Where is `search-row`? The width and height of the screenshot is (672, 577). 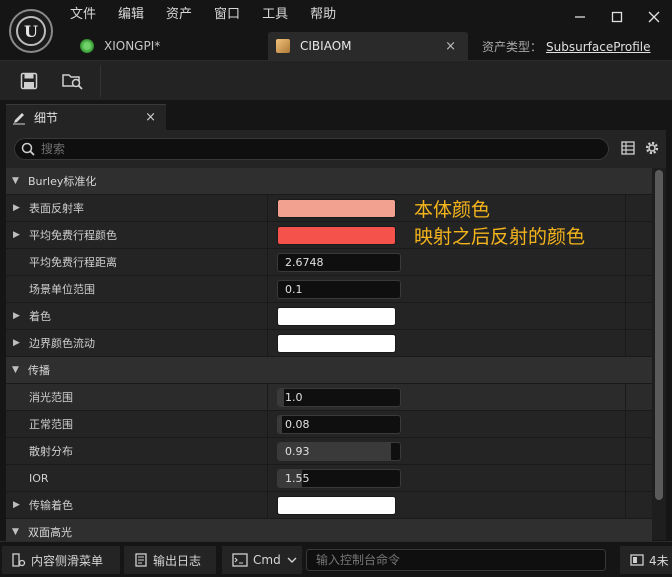 search-row is located at coordinates (336, 149).